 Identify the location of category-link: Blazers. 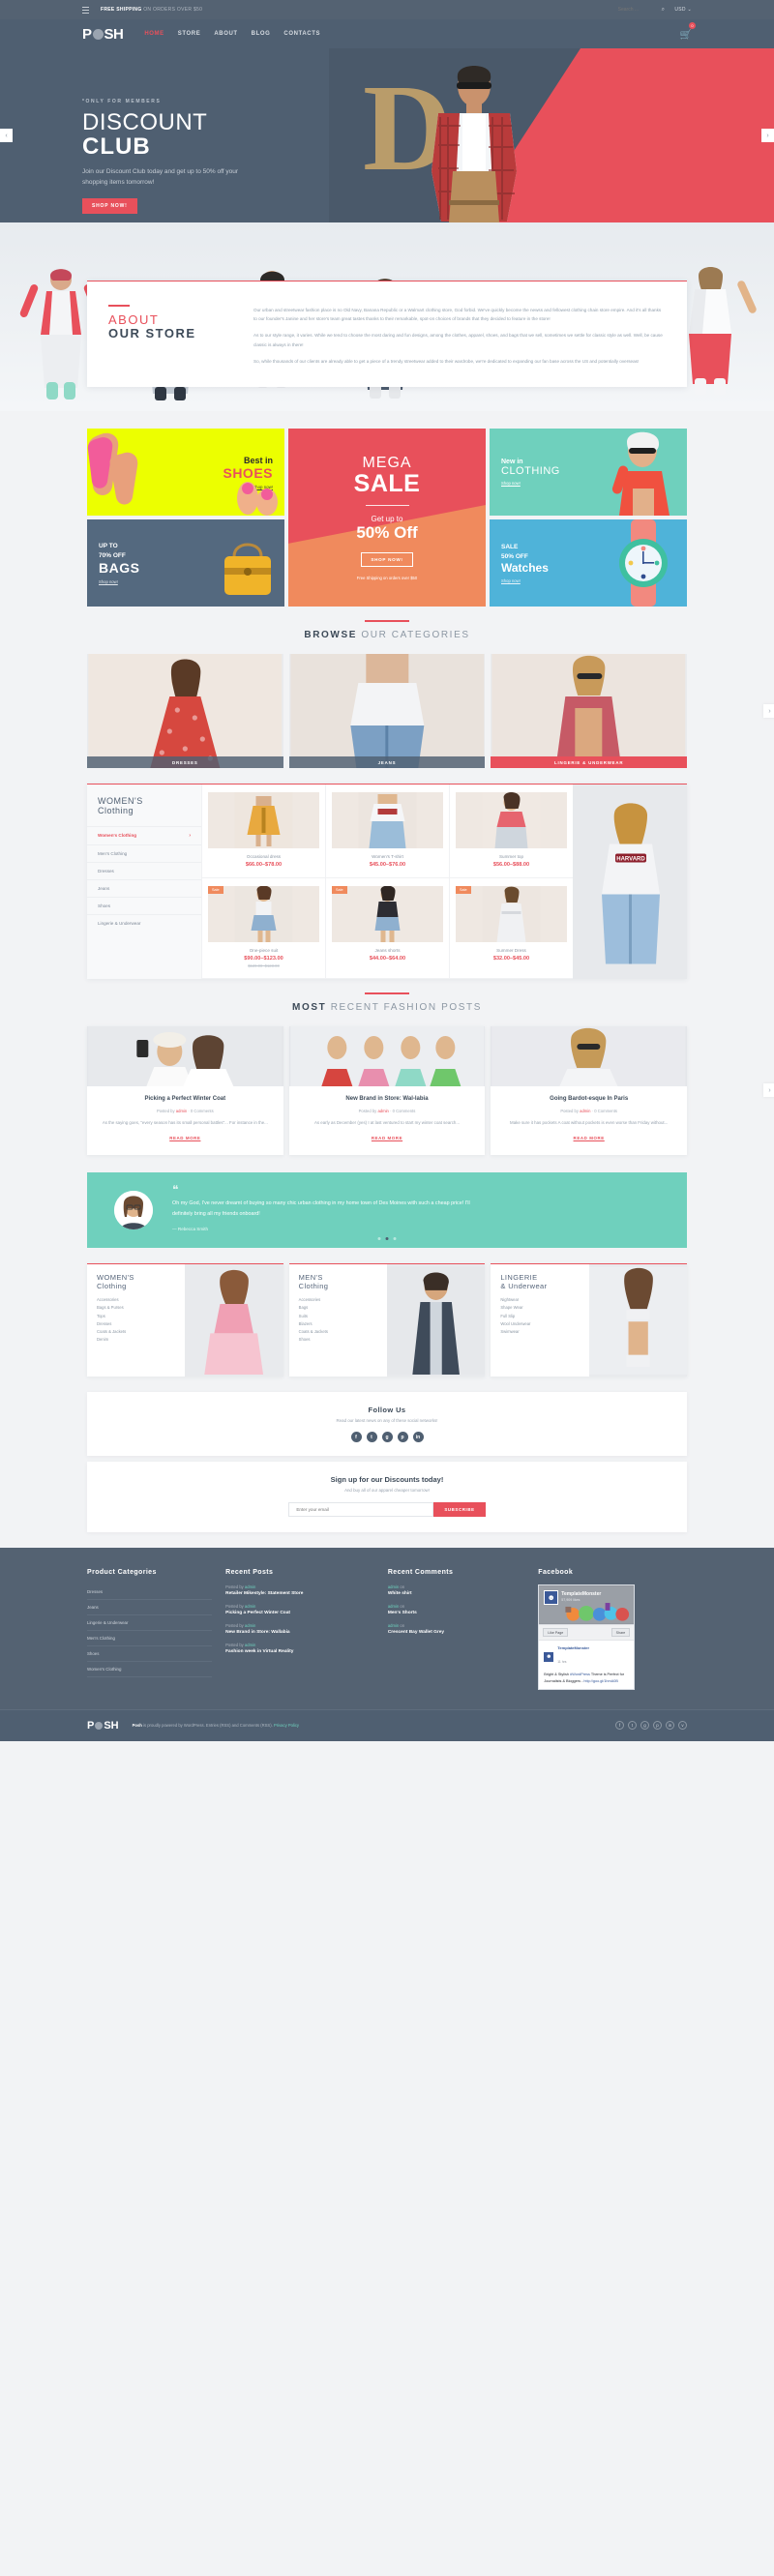
(338, 1323).